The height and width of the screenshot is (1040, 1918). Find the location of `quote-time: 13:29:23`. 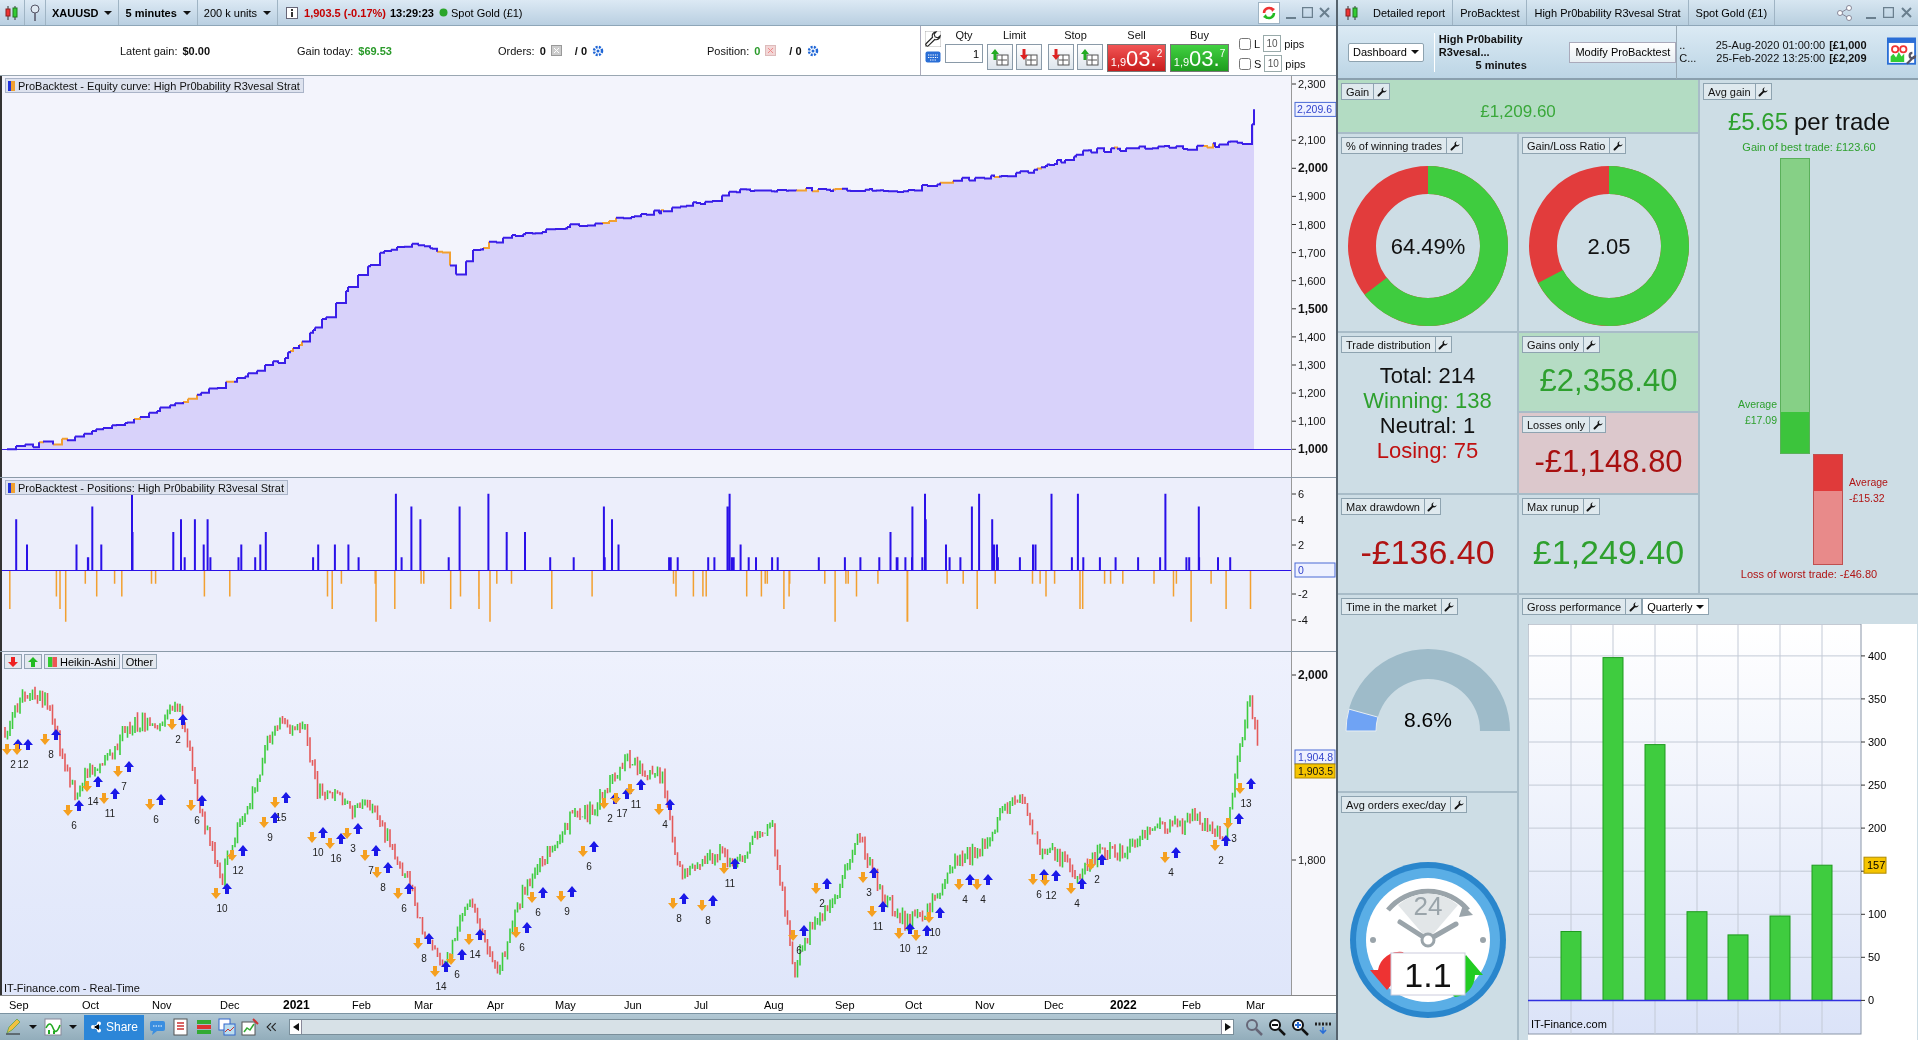

quote-time: 13:29:23 is located at coordinates (411, 12).